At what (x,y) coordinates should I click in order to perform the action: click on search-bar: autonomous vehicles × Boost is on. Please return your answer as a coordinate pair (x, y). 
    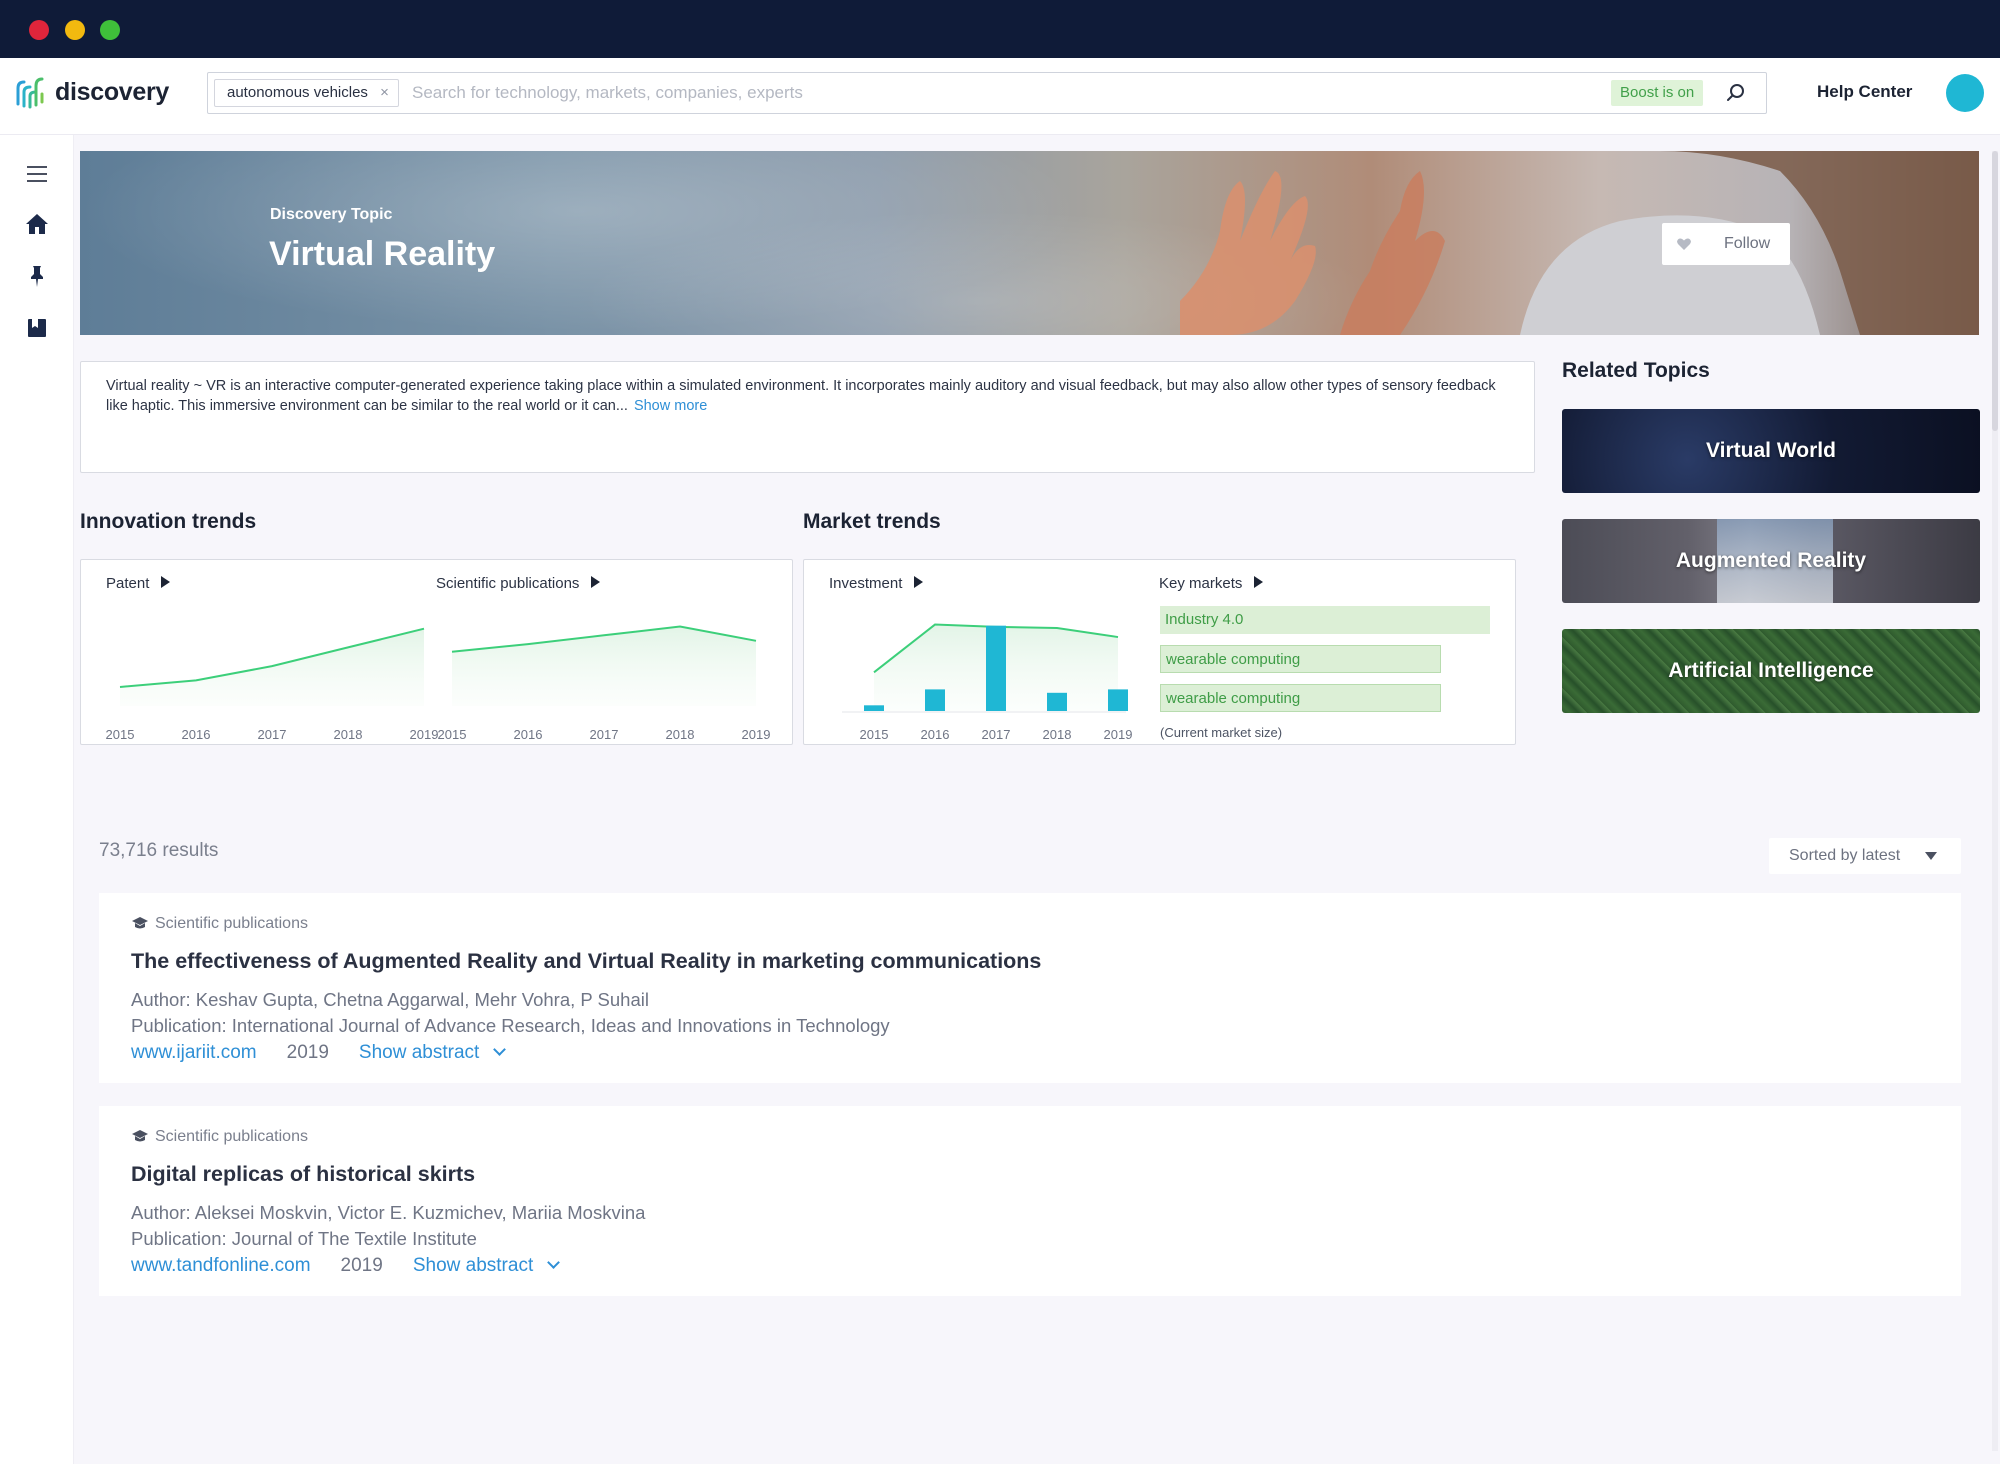
    Looking at the image, I should click on (987, 93).